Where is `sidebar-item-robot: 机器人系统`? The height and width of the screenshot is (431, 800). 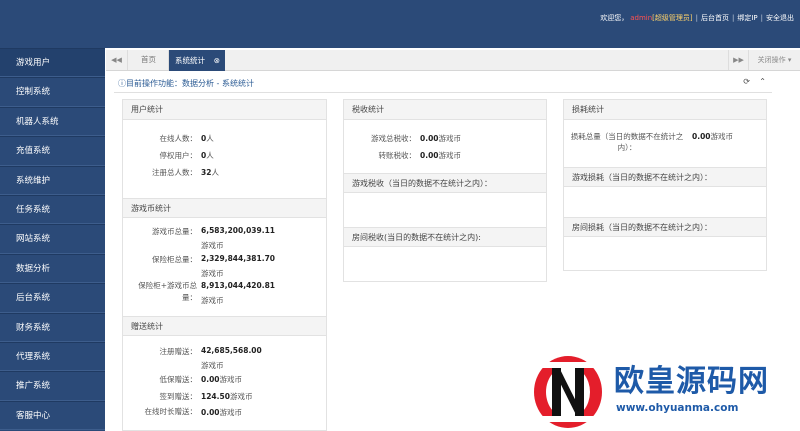 sidebar-item-robot: 机器人系统 is located at coordinates (52, 121).